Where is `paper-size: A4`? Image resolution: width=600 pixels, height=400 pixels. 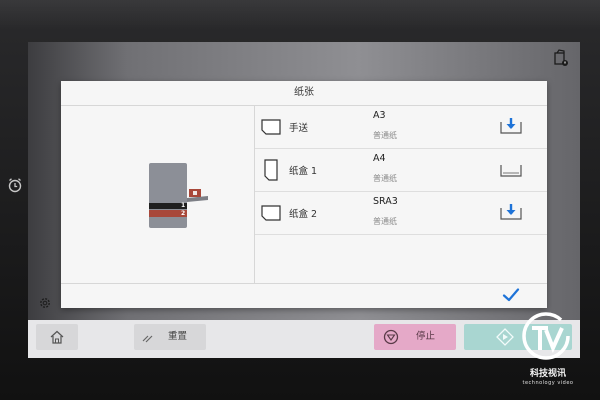
paper-size: A4 is located at coordinates (379, 158).